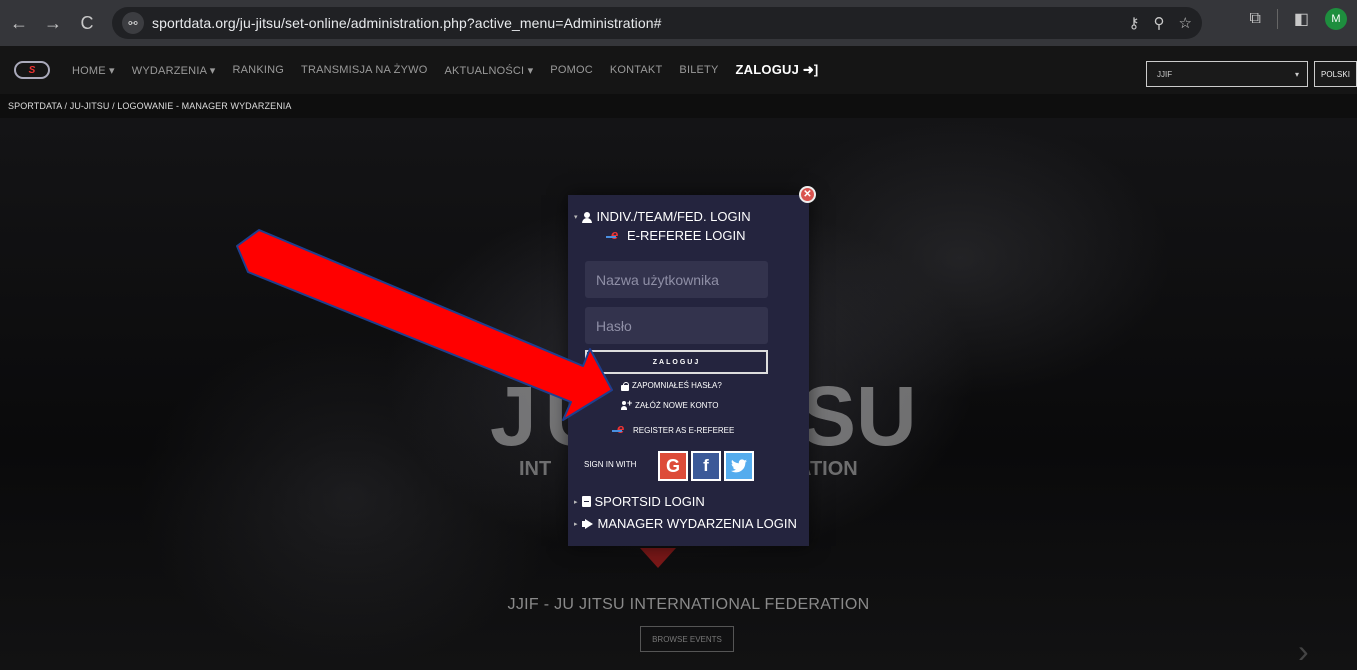  Describe the element at coordinates (676, 279) in the screenshot. I see `username-input: Nazwa użytkownika` at that location.